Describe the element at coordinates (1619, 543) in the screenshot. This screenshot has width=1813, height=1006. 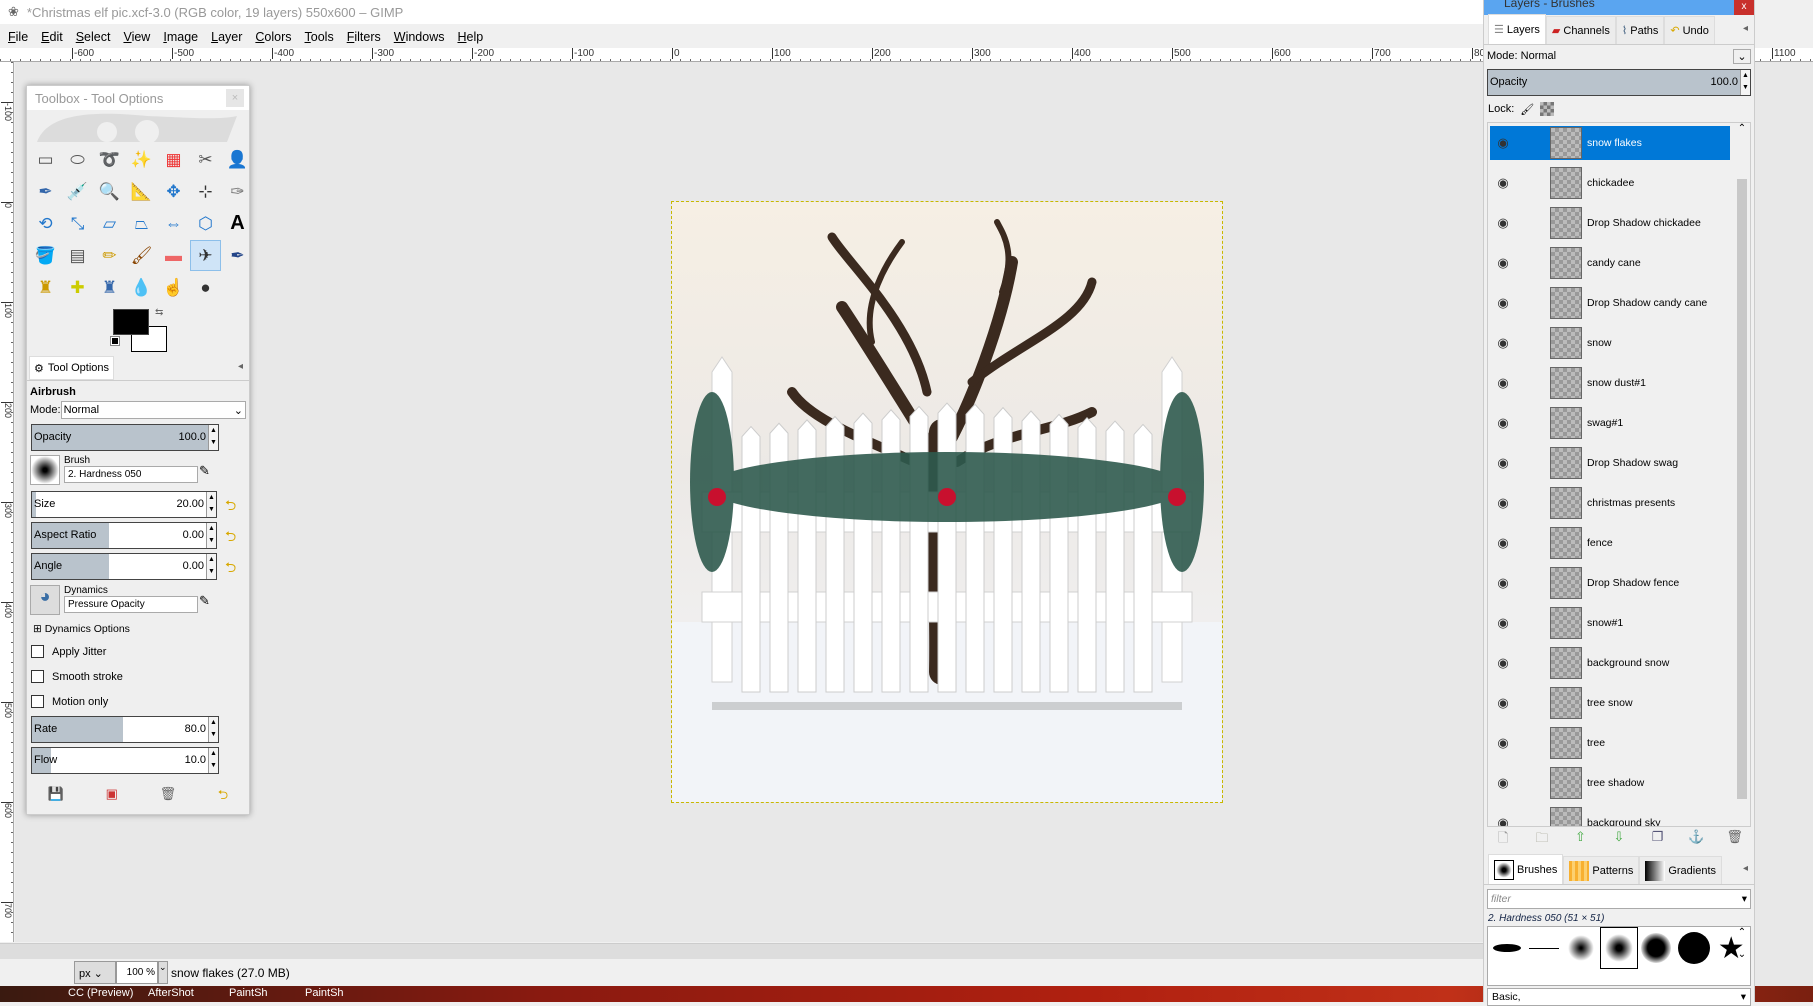
I see `layer-row: ◉ fence` at that location.